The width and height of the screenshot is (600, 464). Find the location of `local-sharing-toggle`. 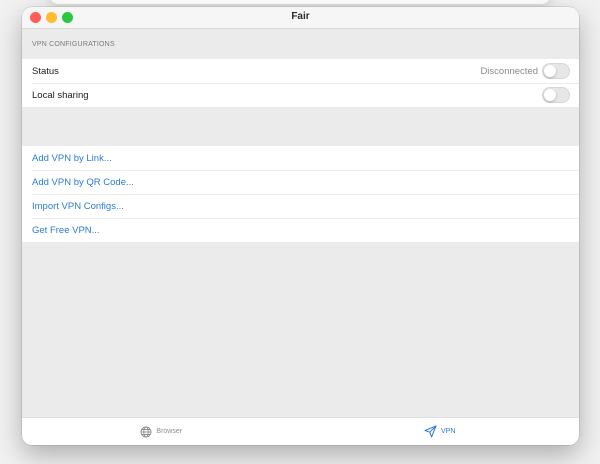

local-sharing-toggle is located at coordinates (556, 95).